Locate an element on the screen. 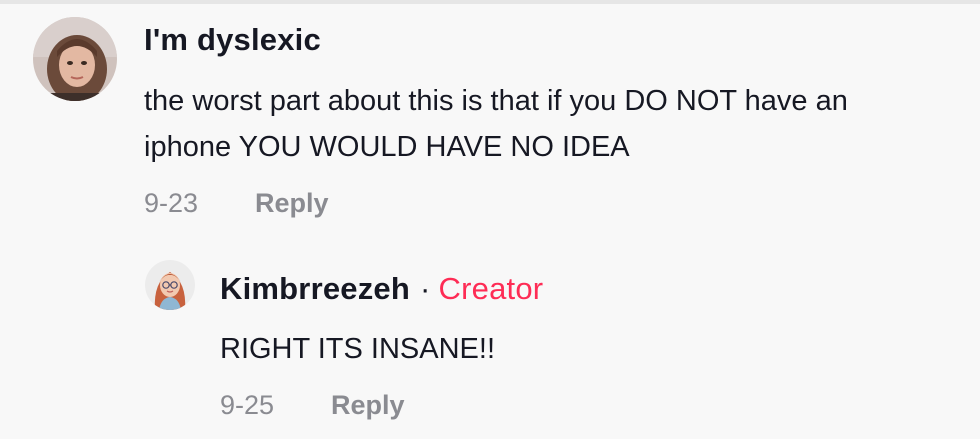  comment-meta: 9-23 Reply is located at coordinates (294, 205).